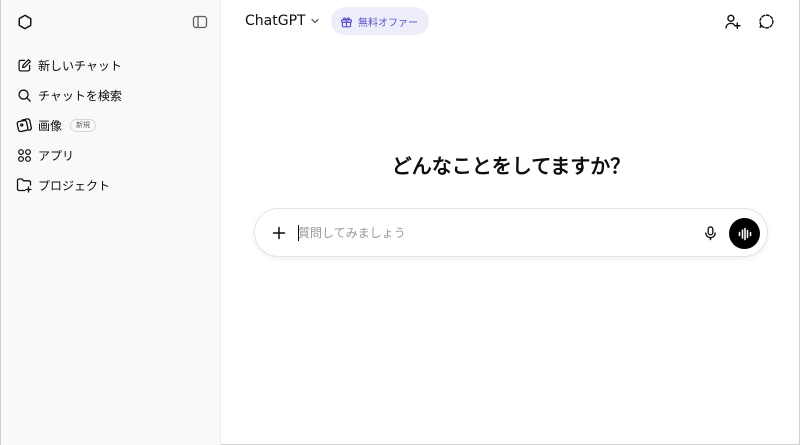  I want to click on page-title: どんなことをしてますか？, so click(511, 166).